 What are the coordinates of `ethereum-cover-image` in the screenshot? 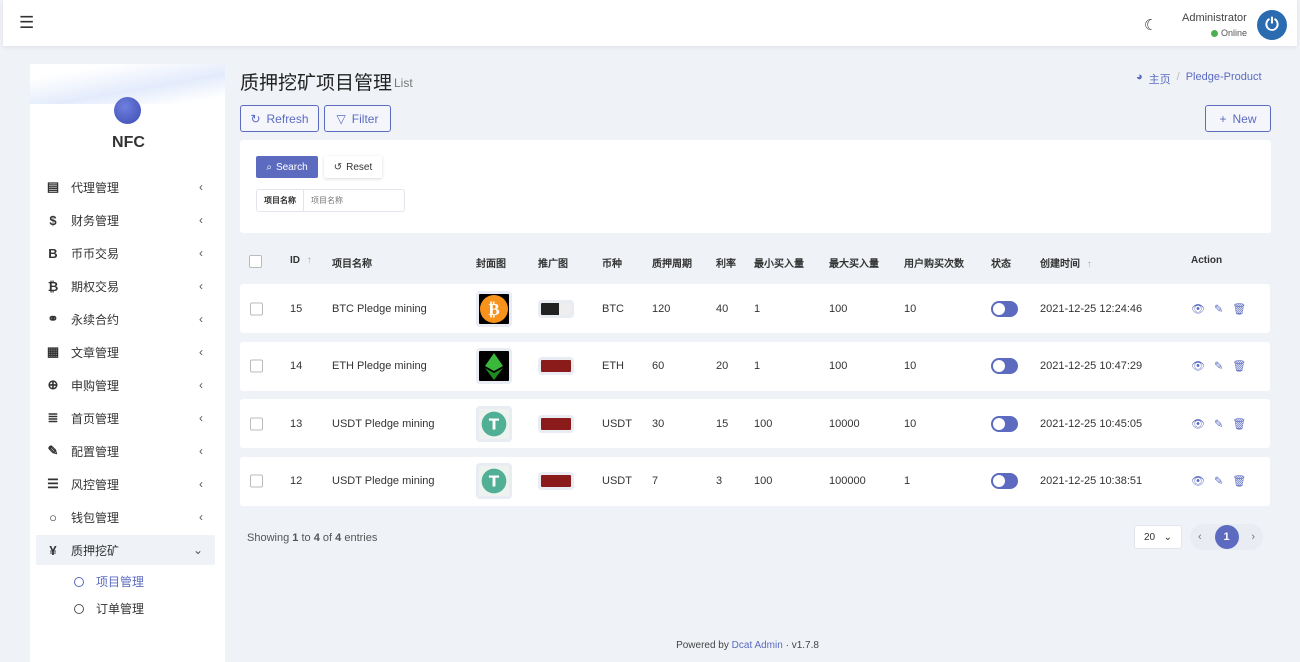 It's located at (494, 366).